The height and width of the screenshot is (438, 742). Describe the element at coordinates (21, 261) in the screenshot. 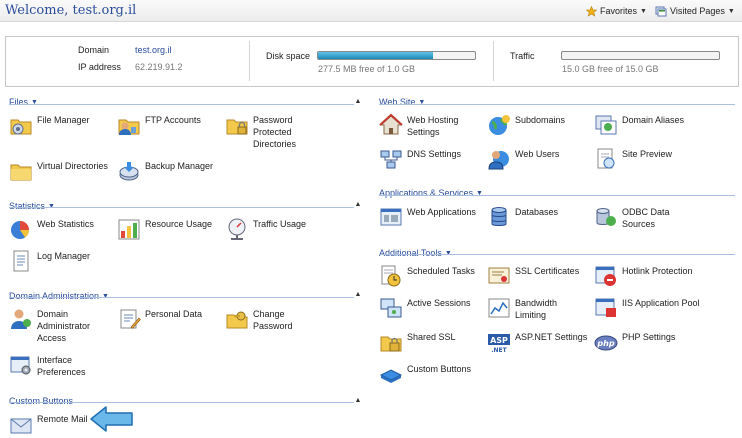

I see `log-document-icon` at that location.